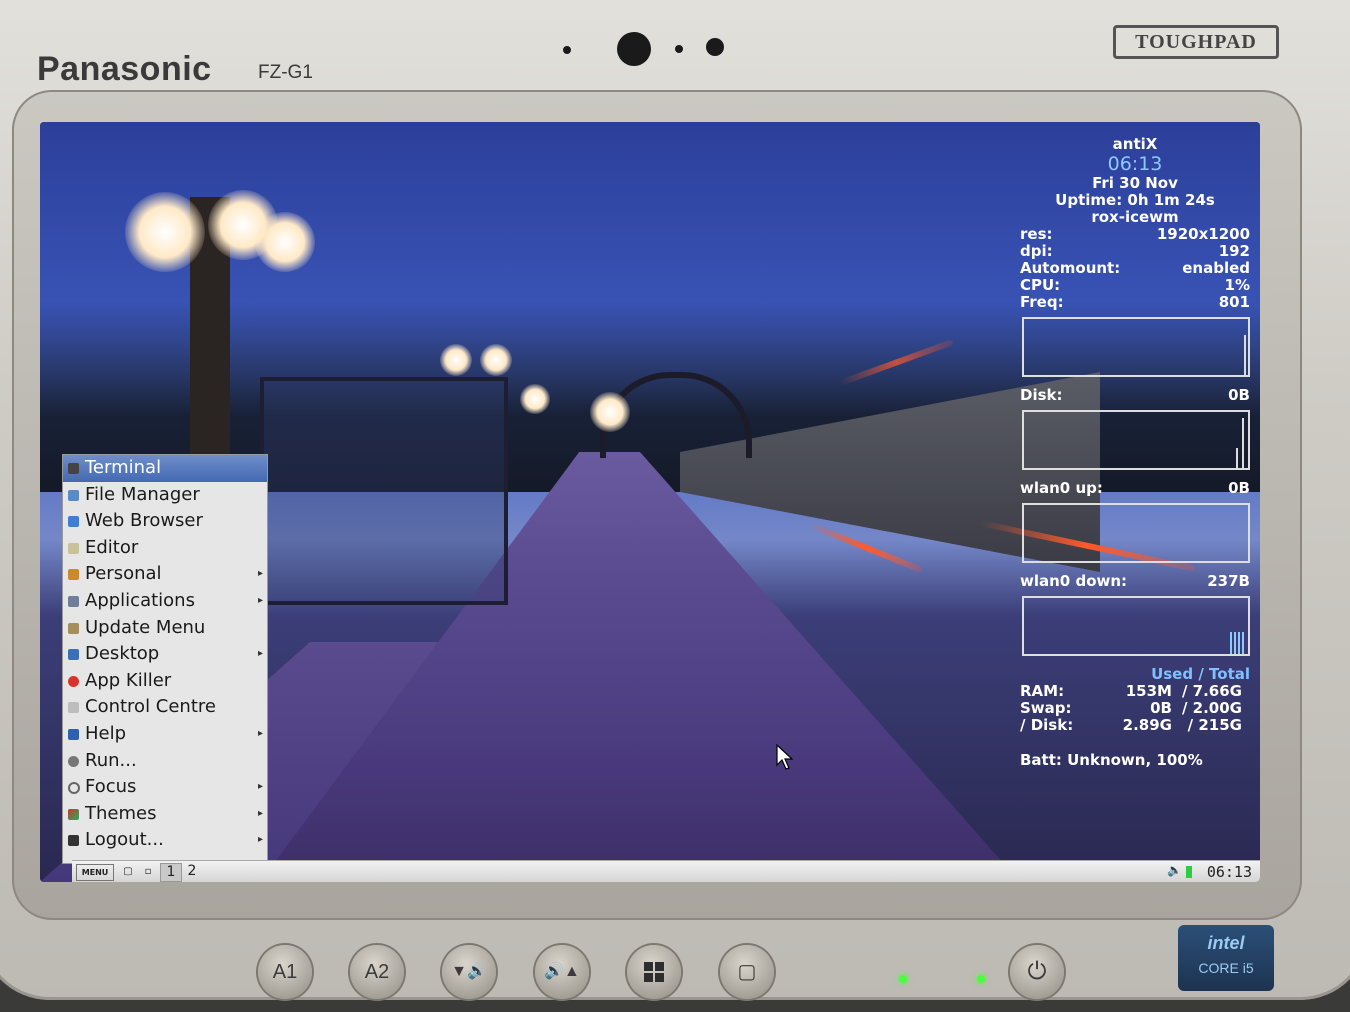 This screenshot has width=1350, height=1012. What do you see at coordinates (73, 601) in the screenshot?
I see `applications-icon` at bounding box center [73, 601].